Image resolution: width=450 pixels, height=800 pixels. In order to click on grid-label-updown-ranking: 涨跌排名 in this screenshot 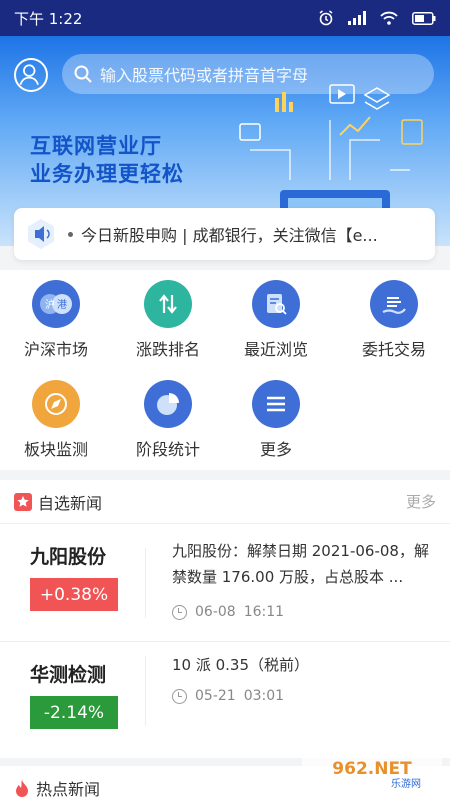, I will do `click(167, 349)`.